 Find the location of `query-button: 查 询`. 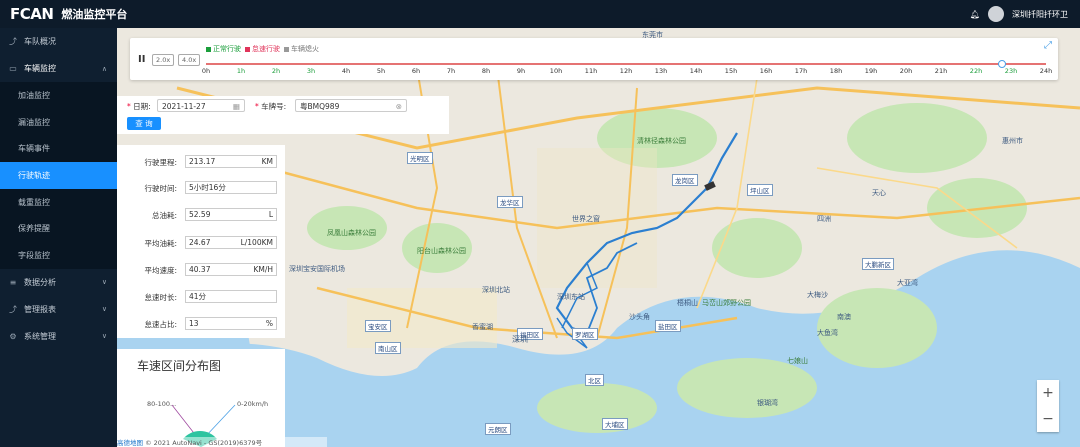

query-button: 查 询 is located at coordinates (144, 123).